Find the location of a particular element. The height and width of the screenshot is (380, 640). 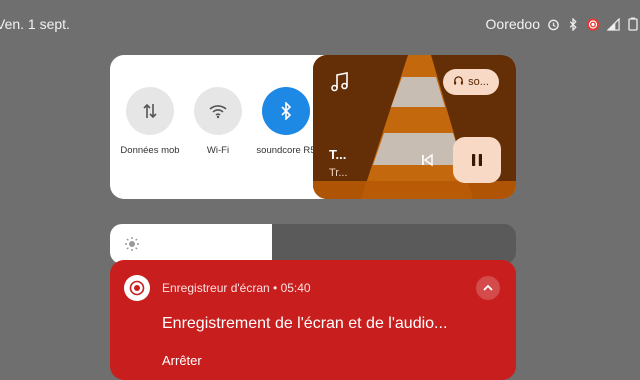

sun-icon is located at coordinates (132, 246).